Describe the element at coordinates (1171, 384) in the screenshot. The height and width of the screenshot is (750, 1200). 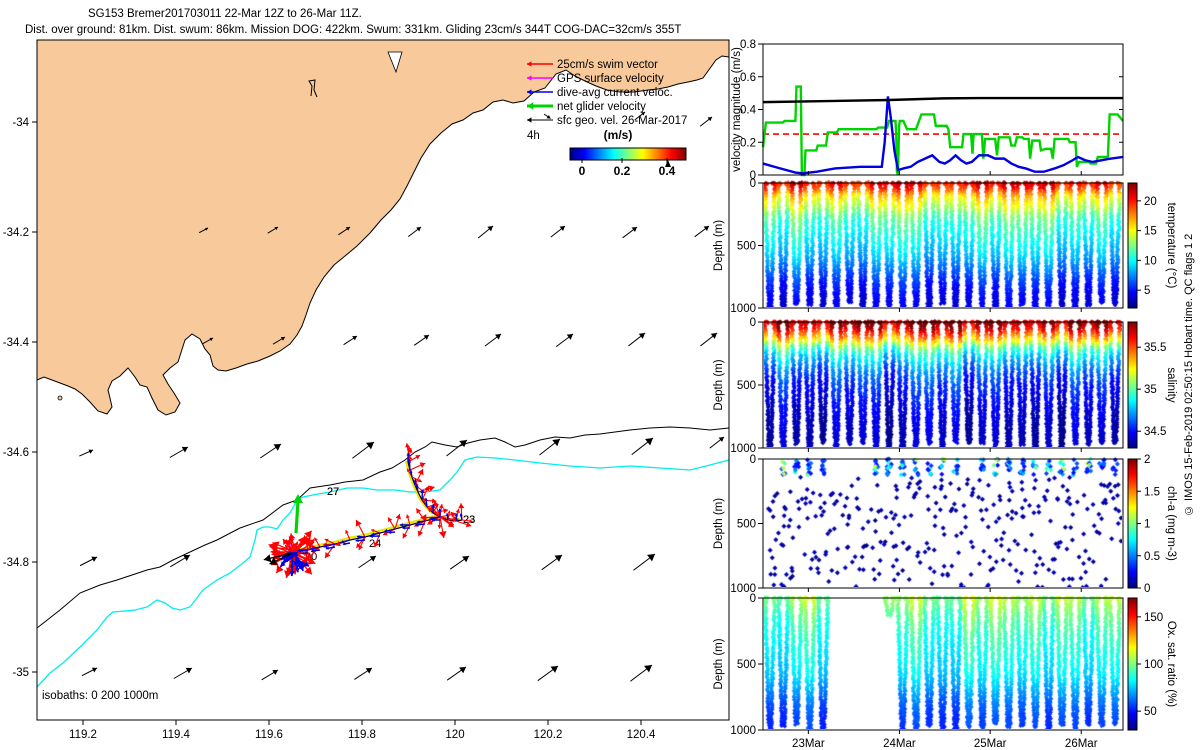
I see `svg-text: salinity` at that location.